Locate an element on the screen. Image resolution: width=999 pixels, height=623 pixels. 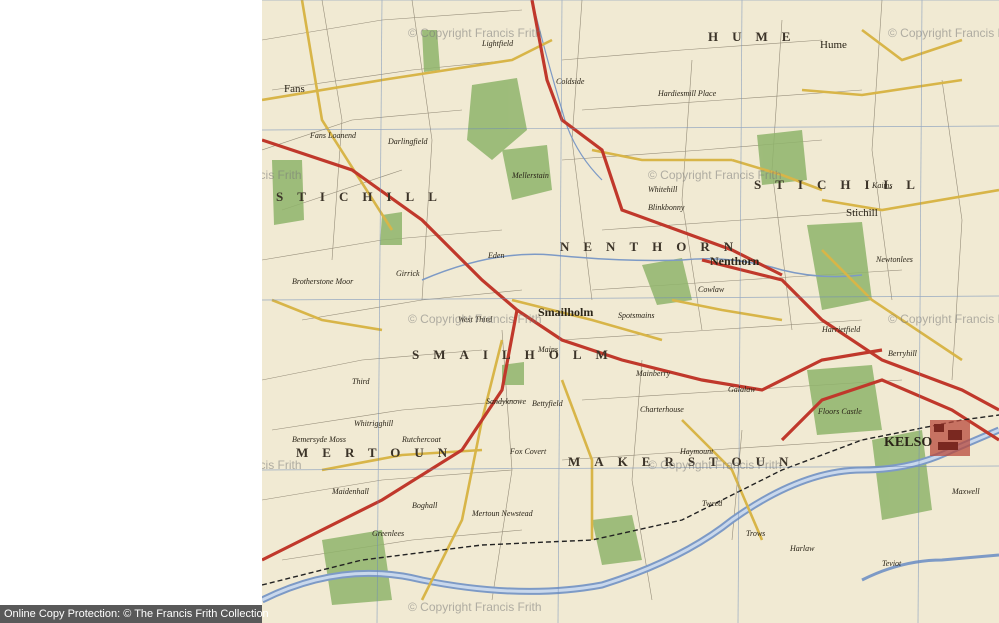
place-trows: Trows is located at coordinates (756, 533).